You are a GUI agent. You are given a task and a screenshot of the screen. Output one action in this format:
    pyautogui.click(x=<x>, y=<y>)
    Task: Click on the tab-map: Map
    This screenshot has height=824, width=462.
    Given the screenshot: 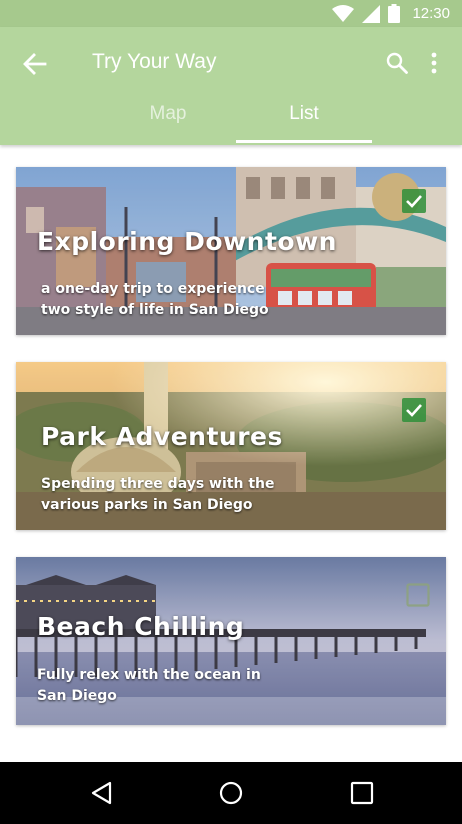 What is the action you would take?
    pyautogui.click(x=168, y=117)
    